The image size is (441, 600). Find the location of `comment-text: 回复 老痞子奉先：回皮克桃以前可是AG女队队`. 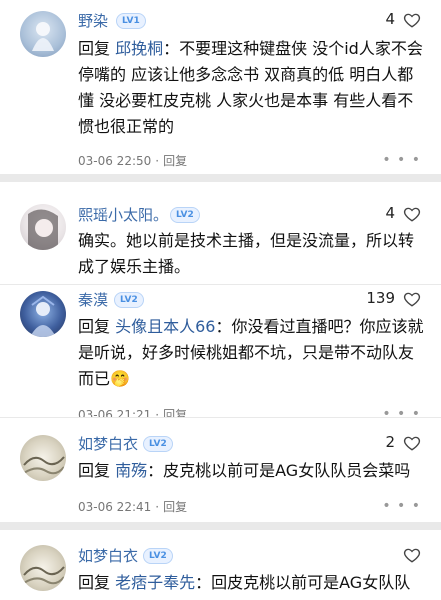

comment-text: 回复 老痞子奉先：回皮克桃以前可是AG女队队 is located at coordinates (253, 583).